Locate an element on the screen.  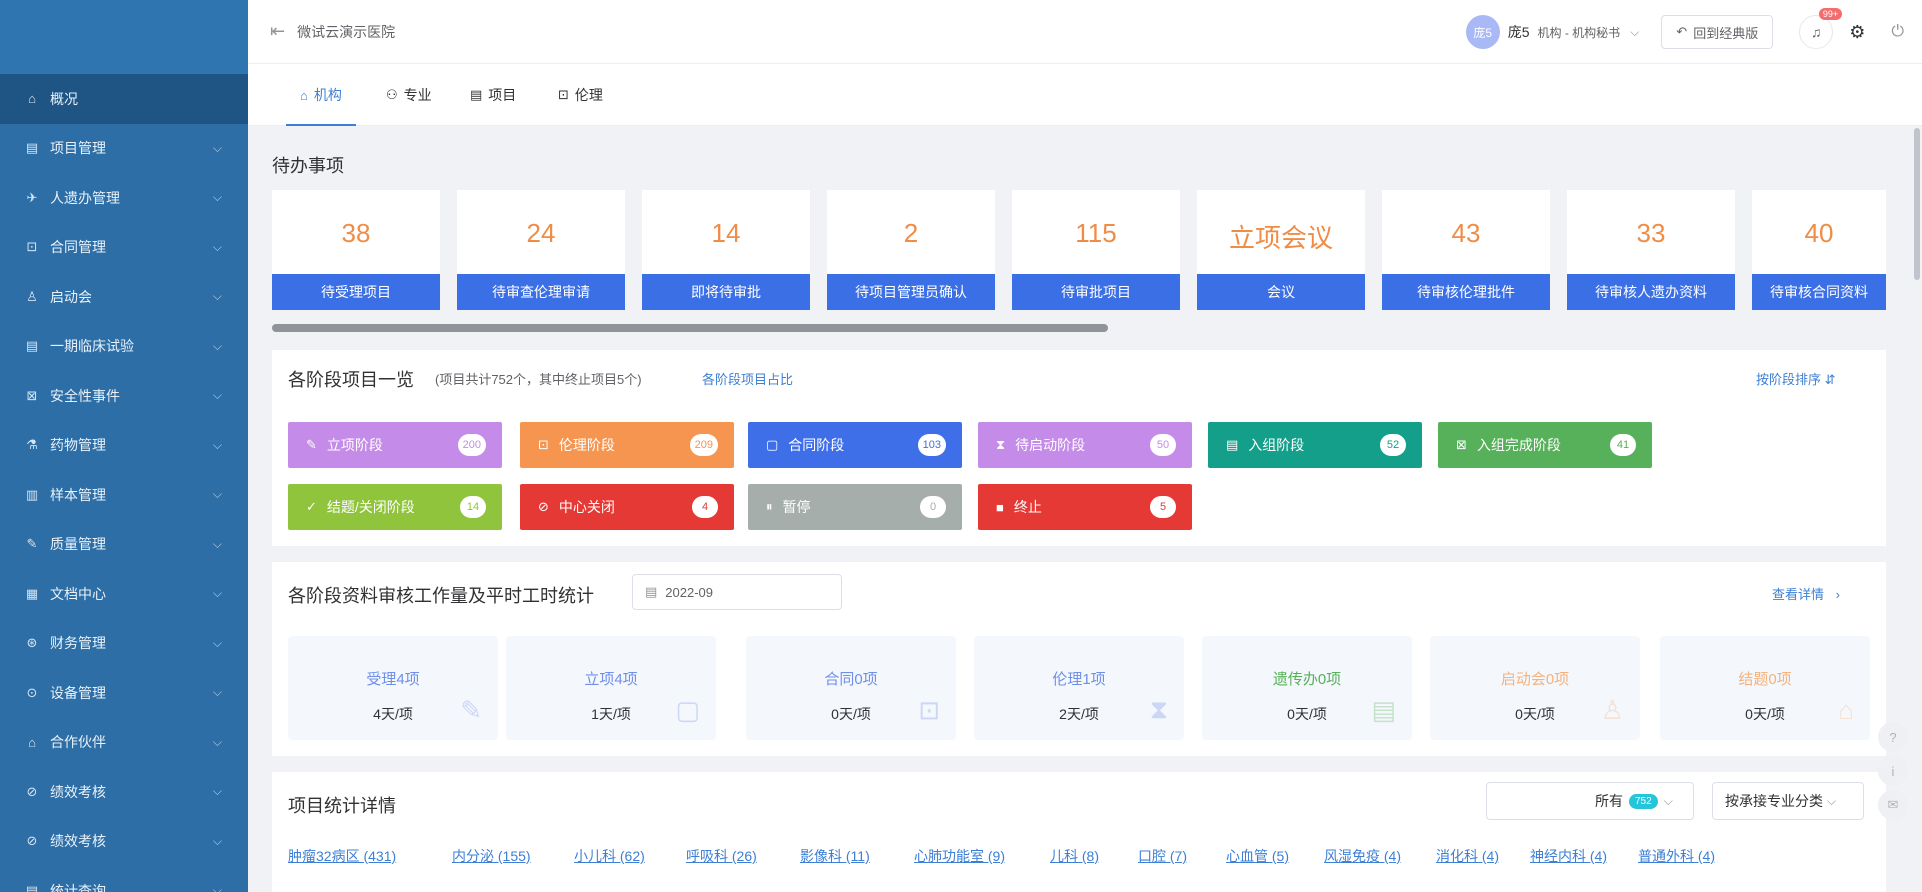
info-icon: i is located at coordinates (1893, 771).